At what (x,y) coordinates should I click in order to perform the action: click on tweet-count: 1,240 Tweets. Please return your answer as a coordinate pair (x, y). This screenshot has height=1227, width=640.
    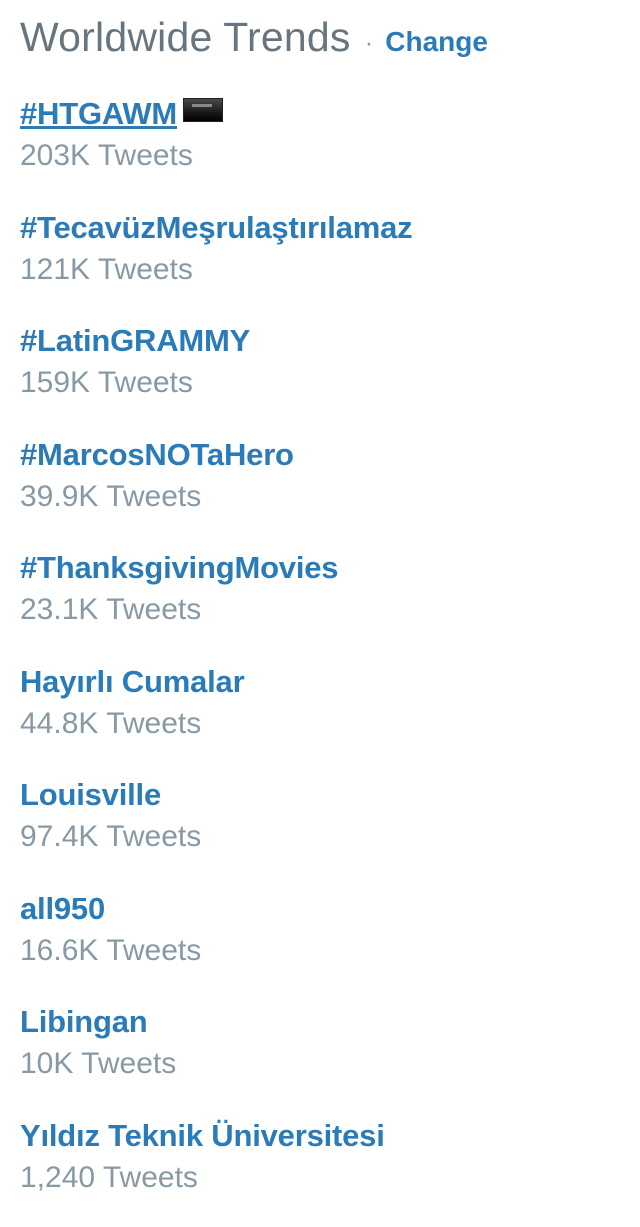
    Looking at the image, I should click on (320, 1178).